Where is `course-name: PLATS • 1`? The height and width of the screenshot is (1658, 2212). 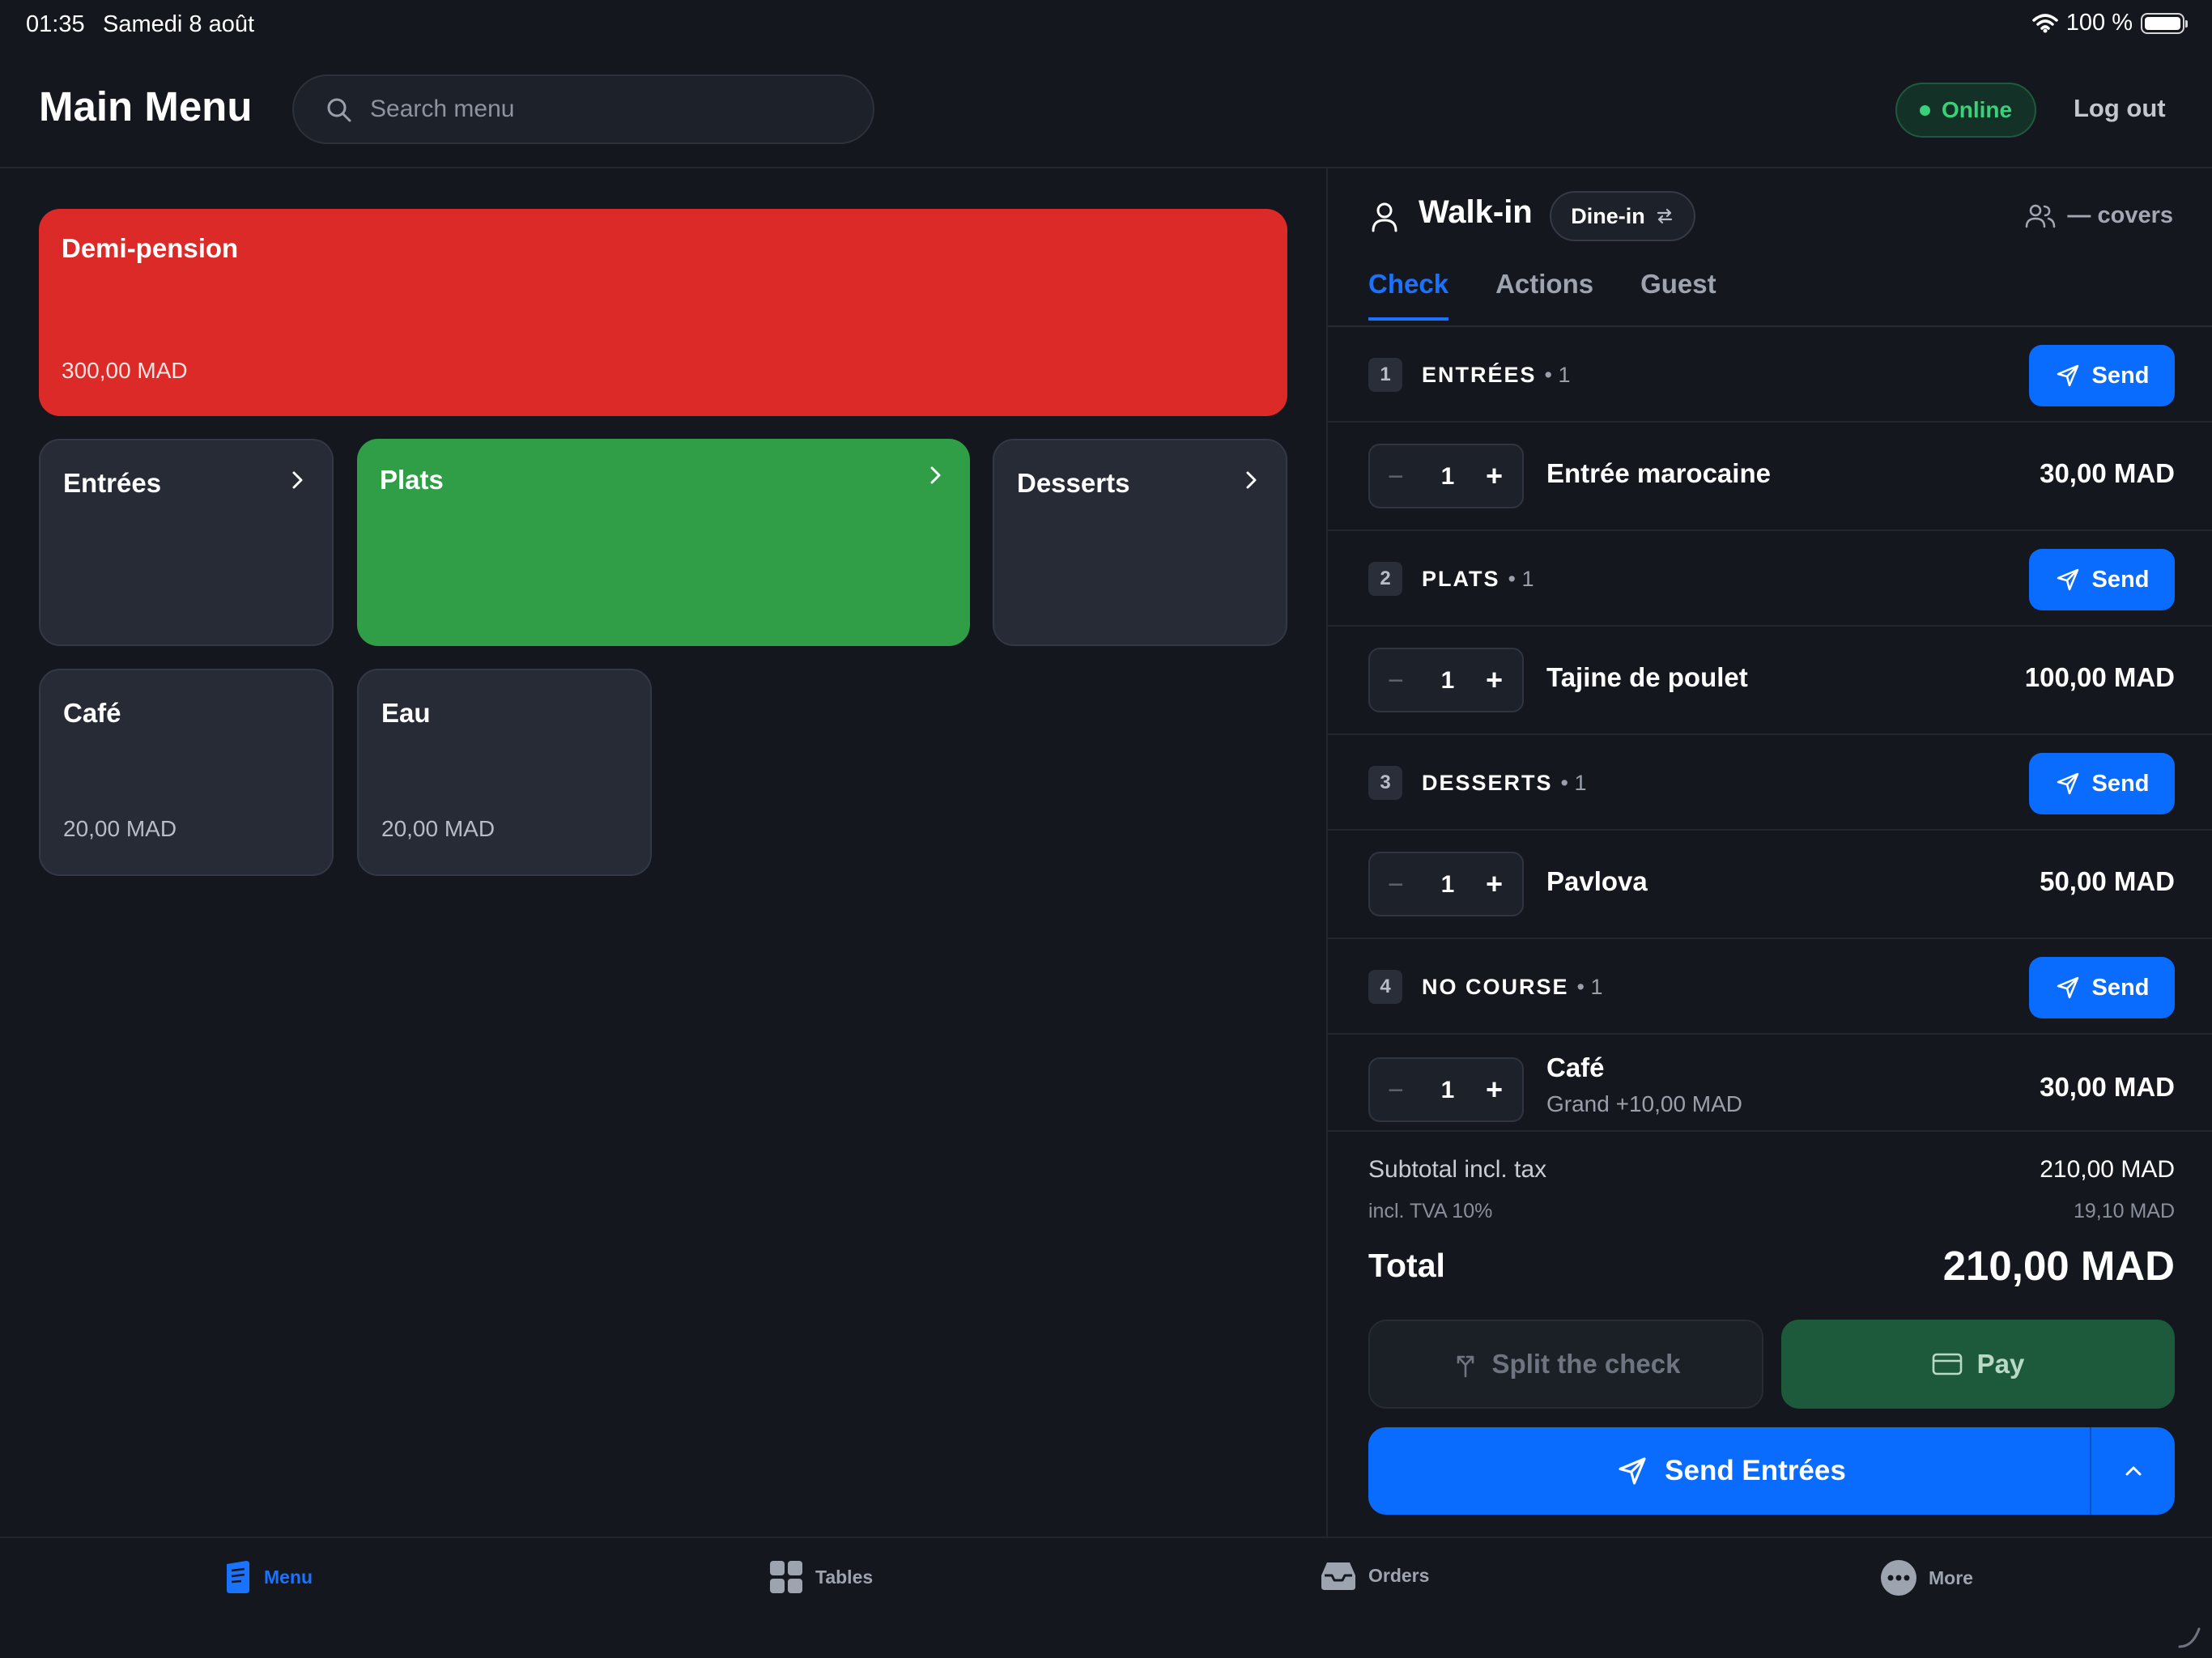
course-name: PLATS • 1 is located at coordinates (1478, 579).